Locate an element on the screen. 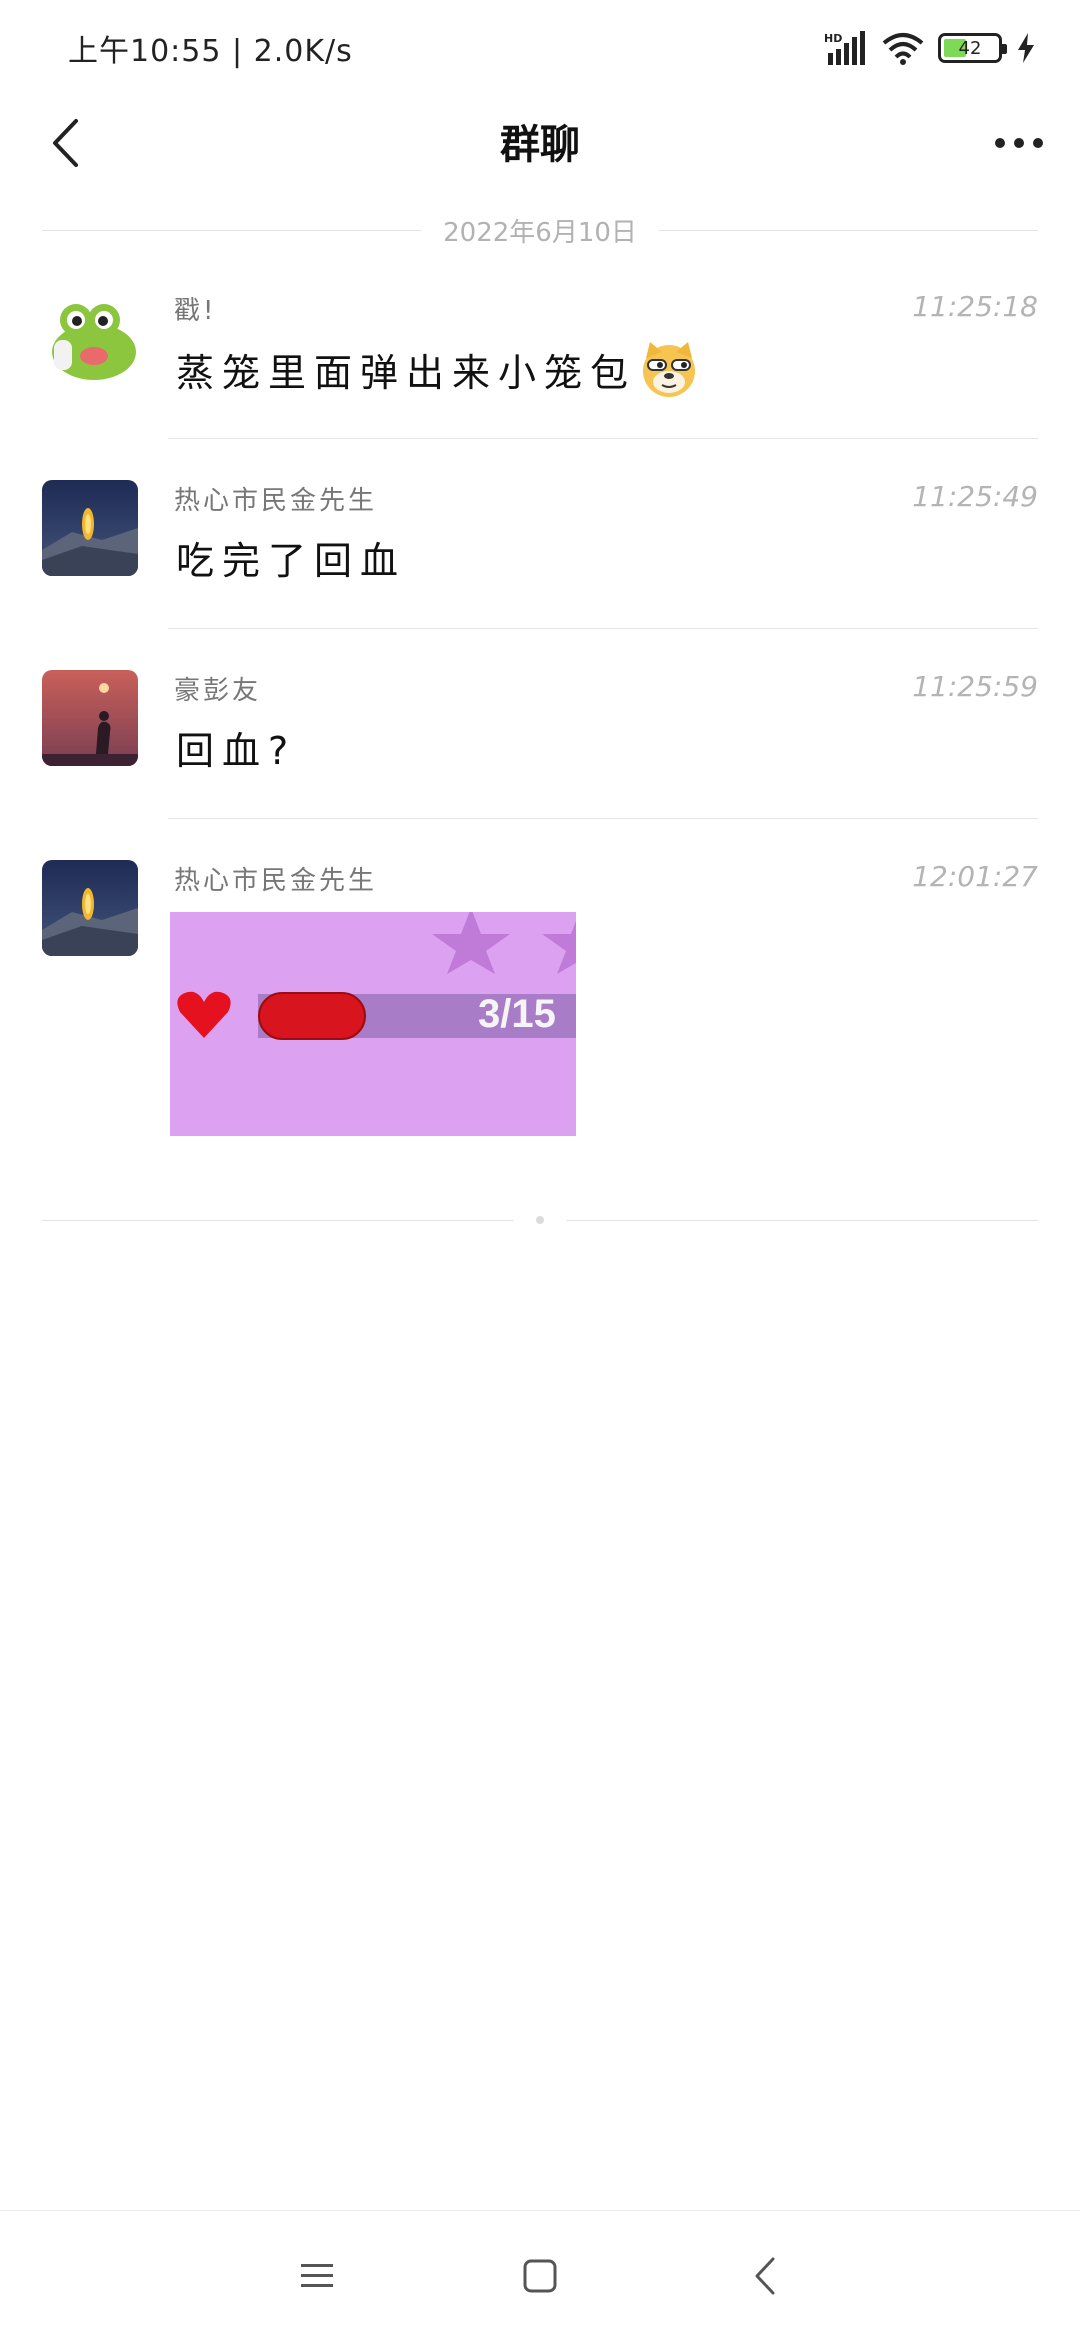 This screenshot has width=1080, height=2340. menu-button is located at coordinates (317, 2276).